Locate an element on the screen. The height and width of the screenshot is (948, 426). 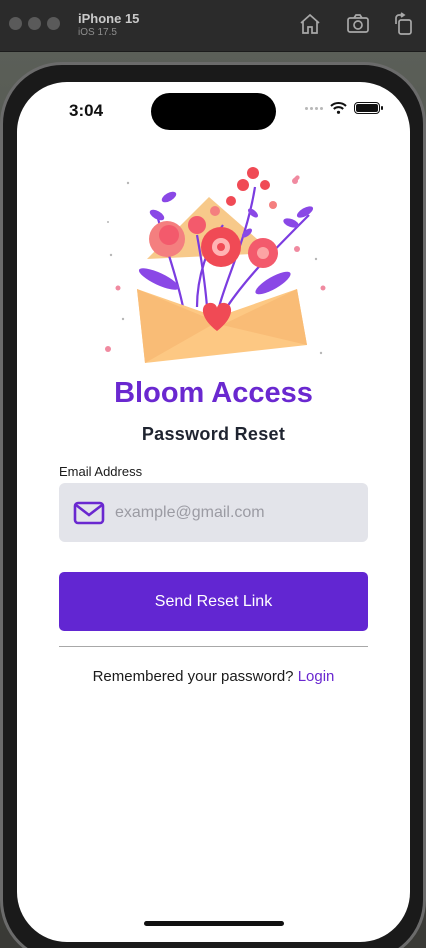
rotate-icon is located at coordinates (404, 24).